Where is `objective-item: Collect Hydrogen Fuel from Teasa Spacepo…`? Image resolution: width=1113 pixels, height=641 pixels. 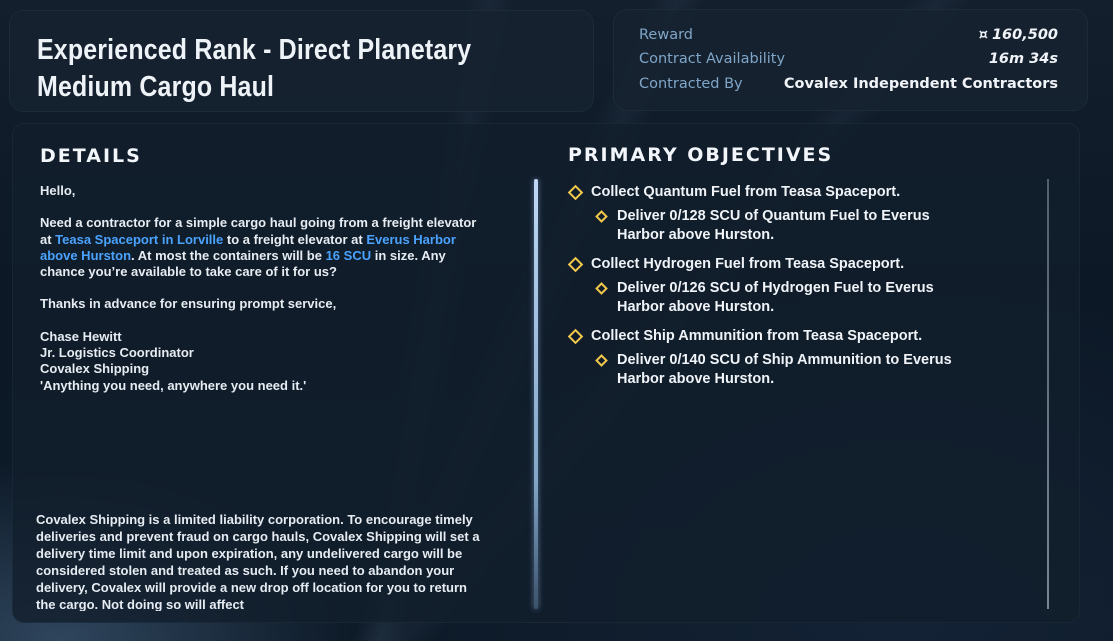
objective-item: Collect Hydrogen Fuel from Teasa Spacepo… is located at coordinates (802, 286).